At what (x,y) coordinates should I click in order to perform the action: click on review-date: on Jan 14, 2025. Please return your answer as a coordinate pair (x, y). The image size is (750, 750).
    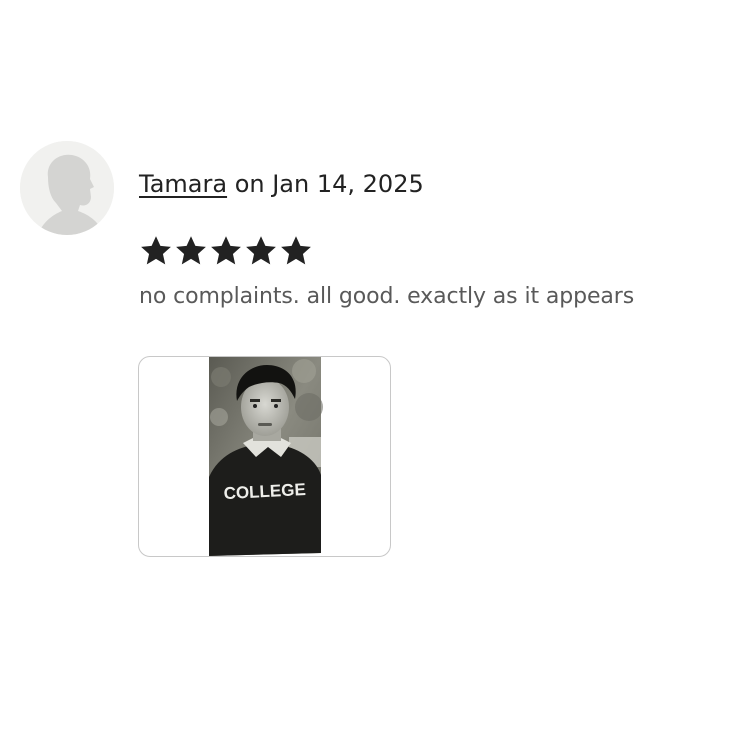
    Looking at the image, I should click on (329, 184).